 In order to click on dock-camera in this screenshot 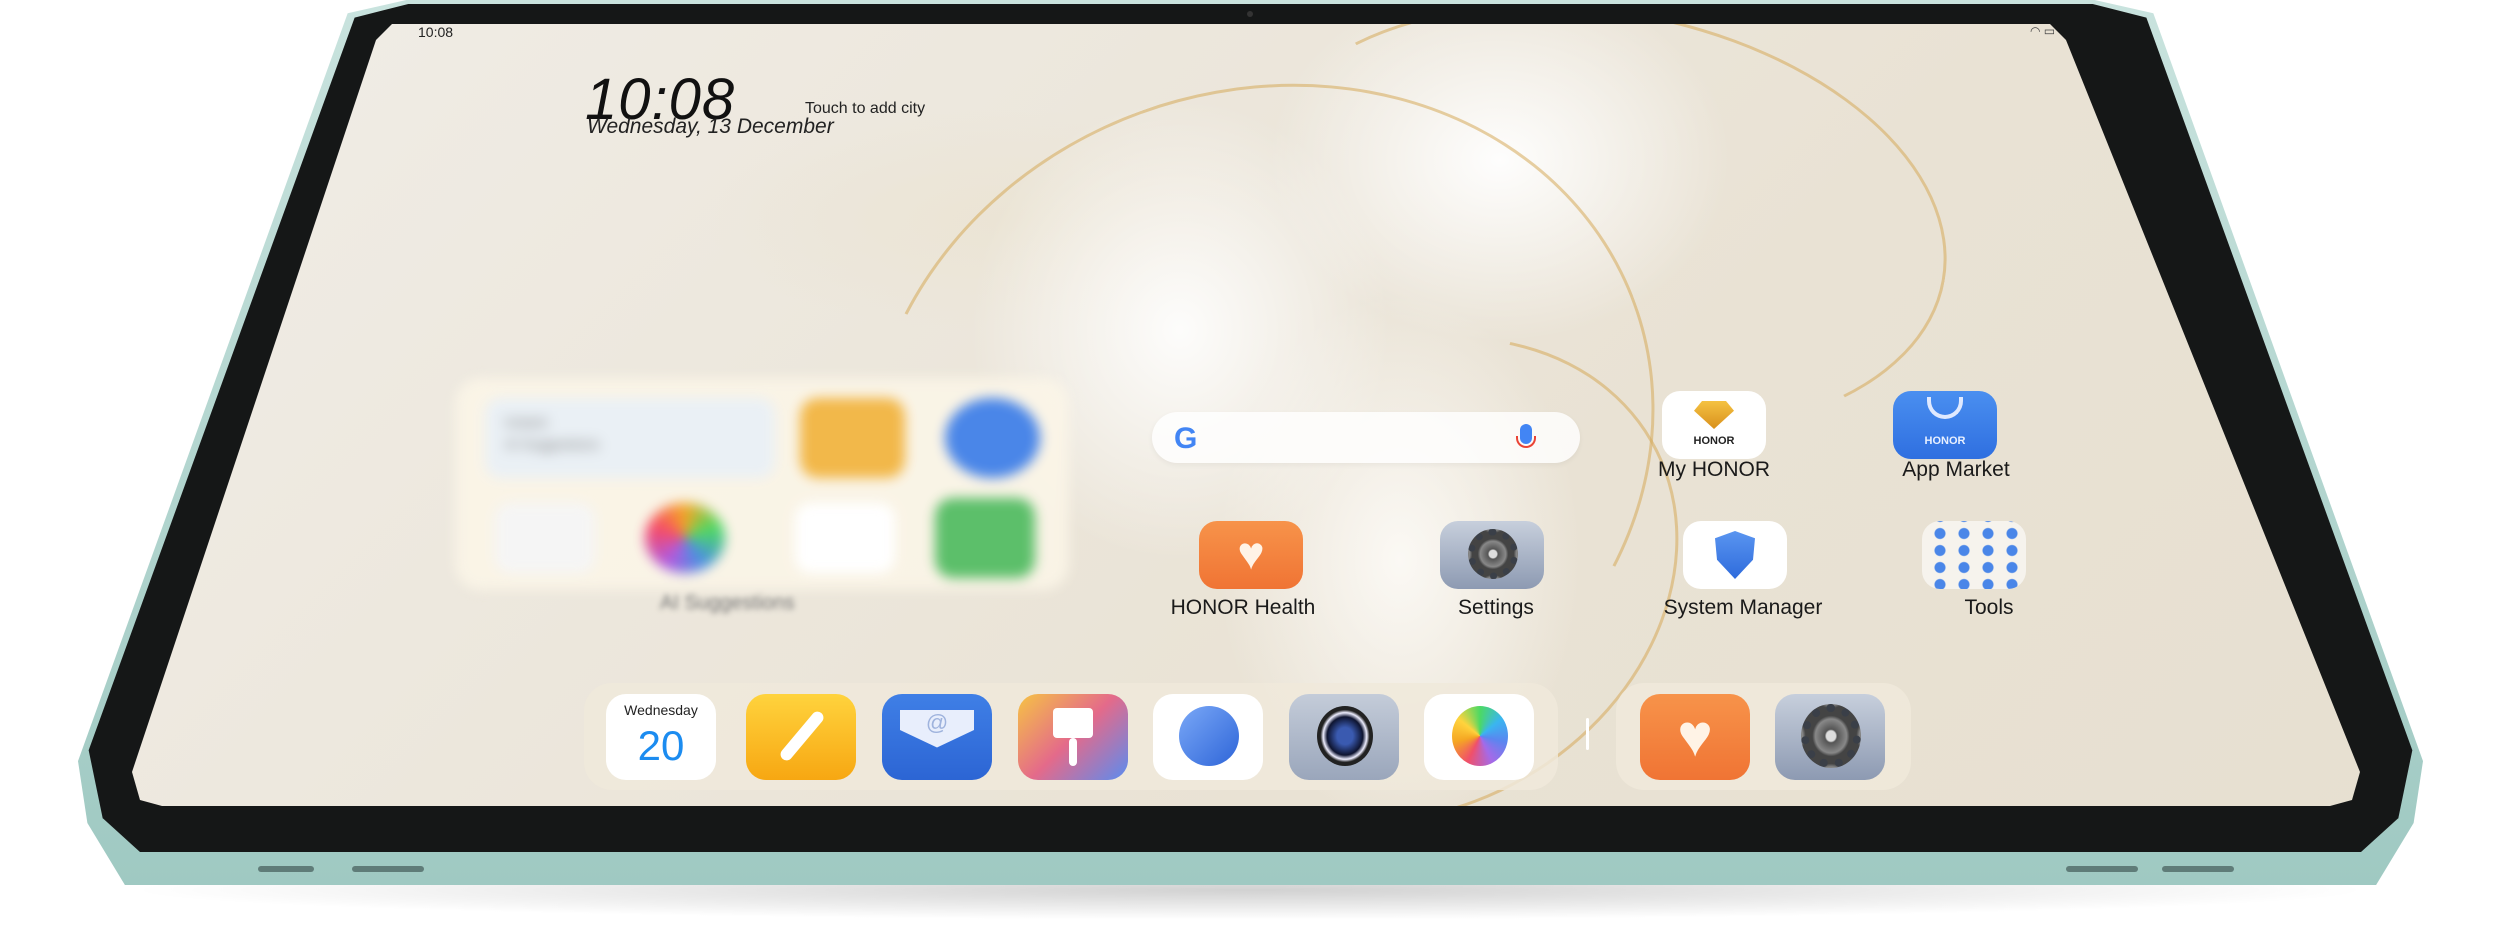, I will do `click(1344, 737)`.